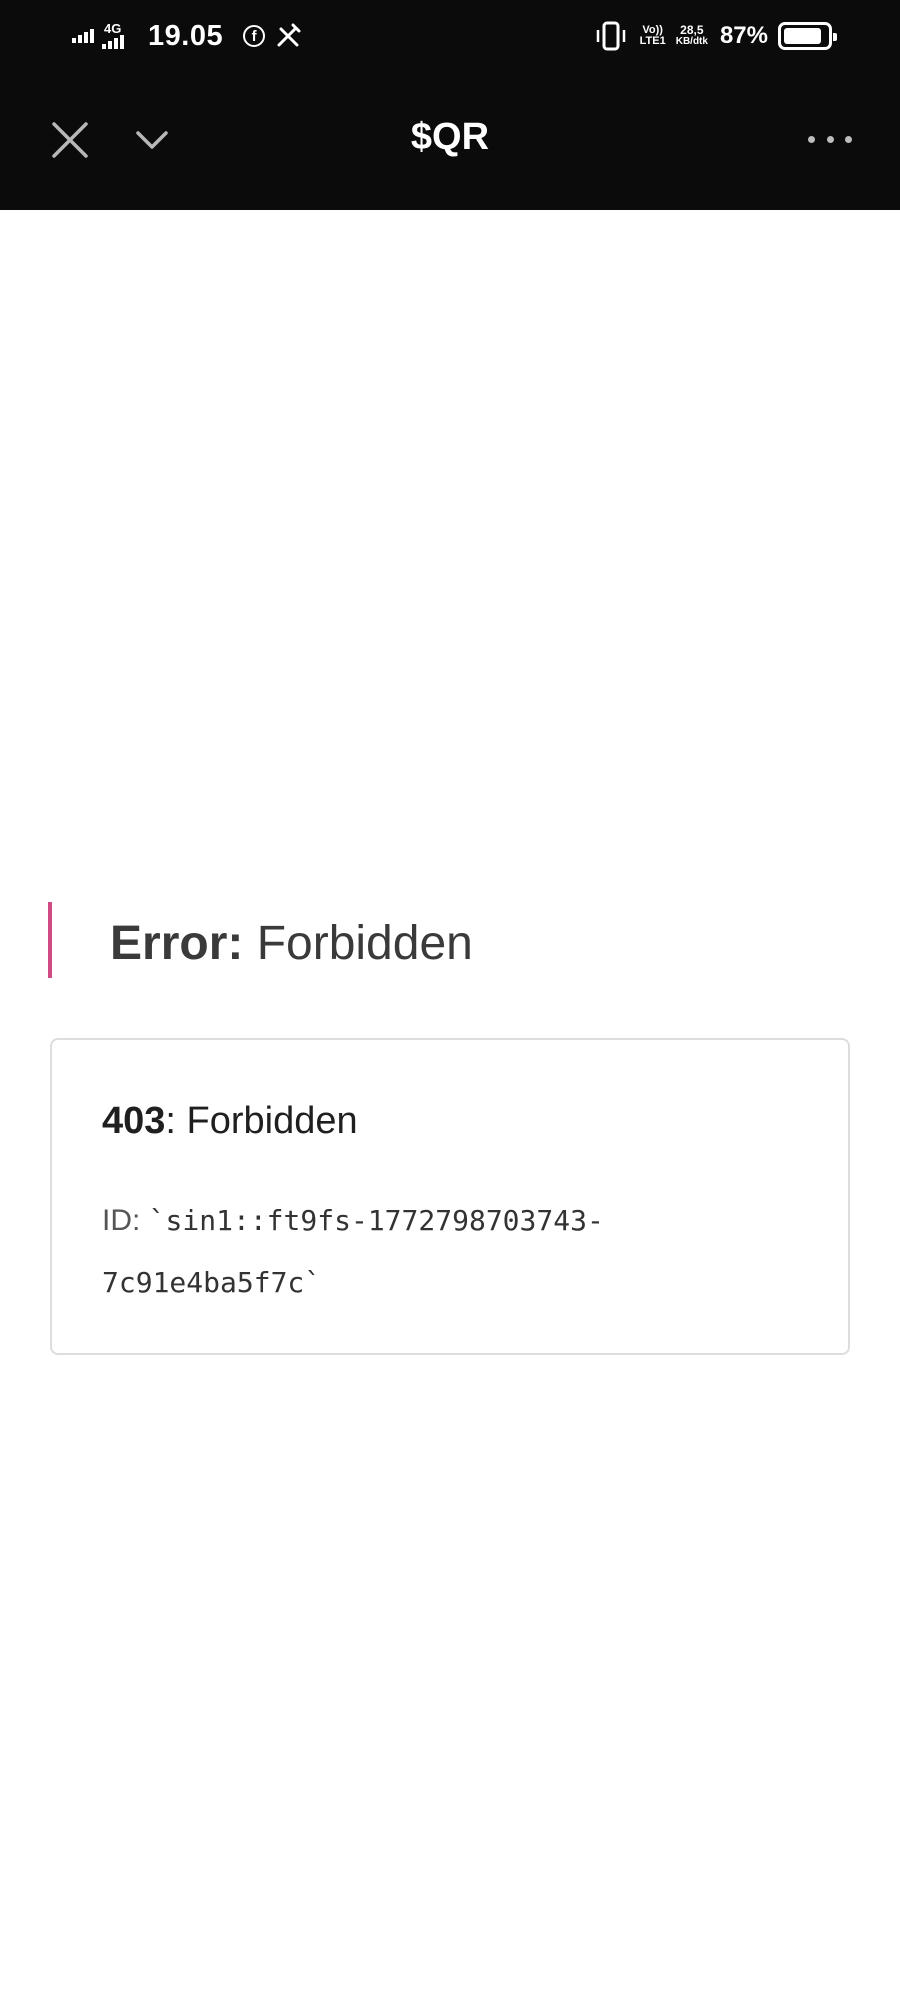 This screenshot has width=900, height=2000. Describe the element at coordinates (692, 30) in the screenshot. I see `speed-value: 28,5` at that location.